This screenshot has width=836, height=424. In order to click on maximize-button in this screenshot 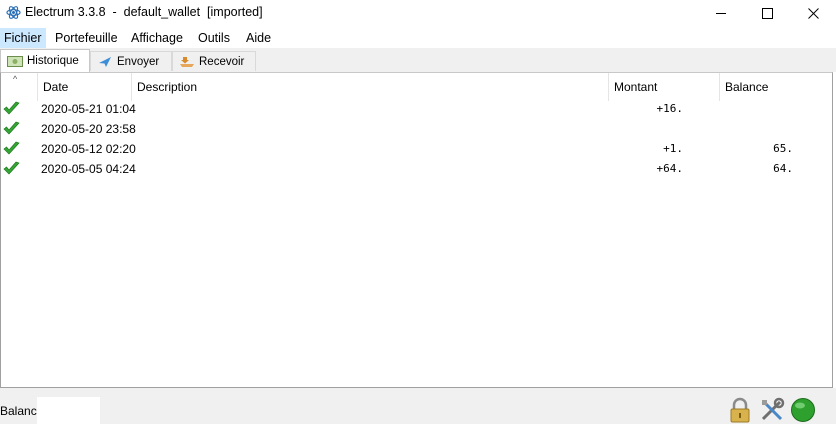, I will do `click(767, 13)`.